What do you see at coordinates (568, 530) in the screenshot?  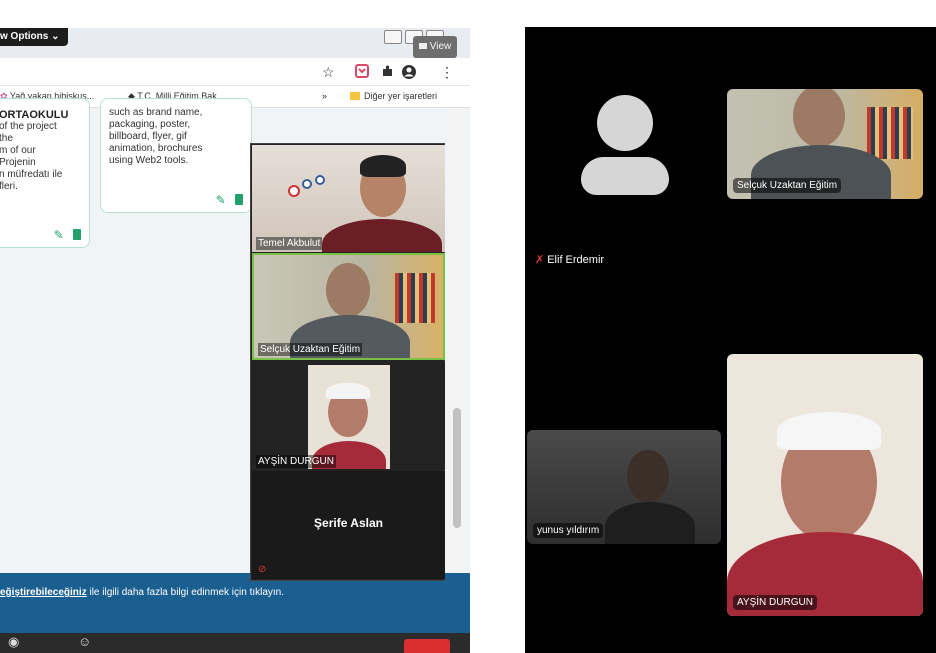 I see `participant-name: yunus yıldırım` at bounding box center [568, 530].